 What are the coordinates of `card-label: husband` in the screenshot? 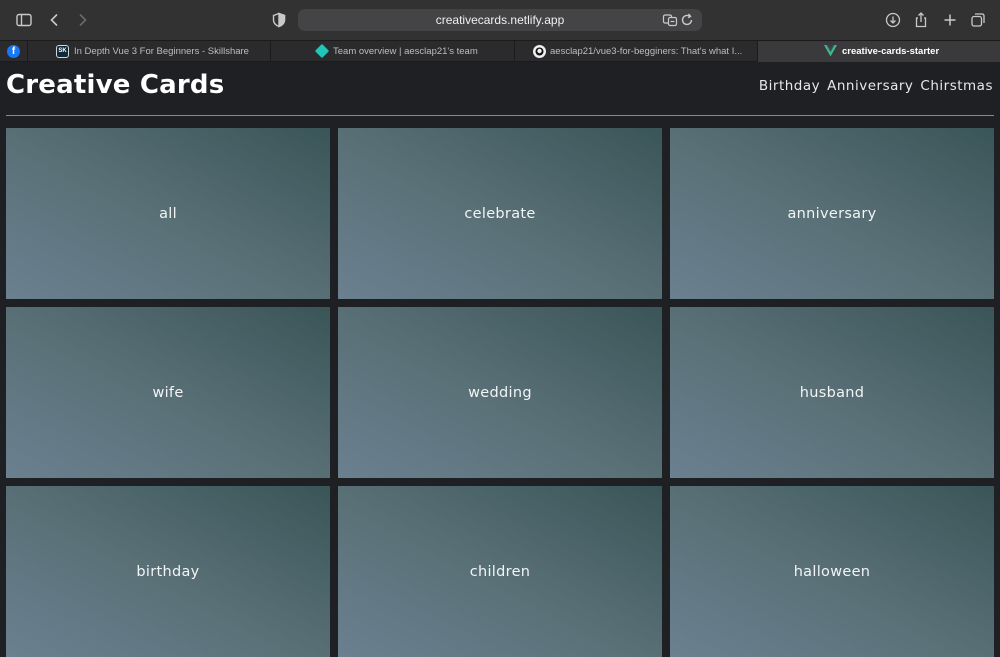 It's located at (832, 392).